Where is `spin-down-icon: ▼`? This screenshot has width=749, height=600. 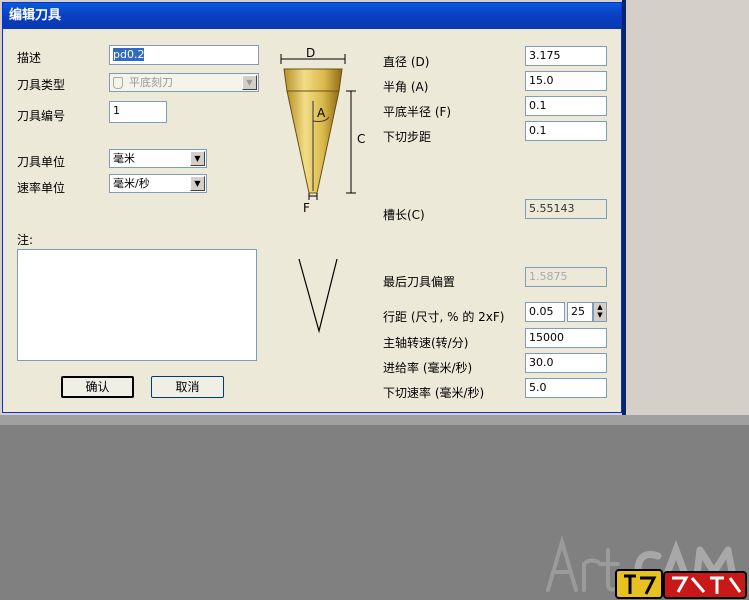
spin-down-icon: ▼ is located at coordinates (600, 315).